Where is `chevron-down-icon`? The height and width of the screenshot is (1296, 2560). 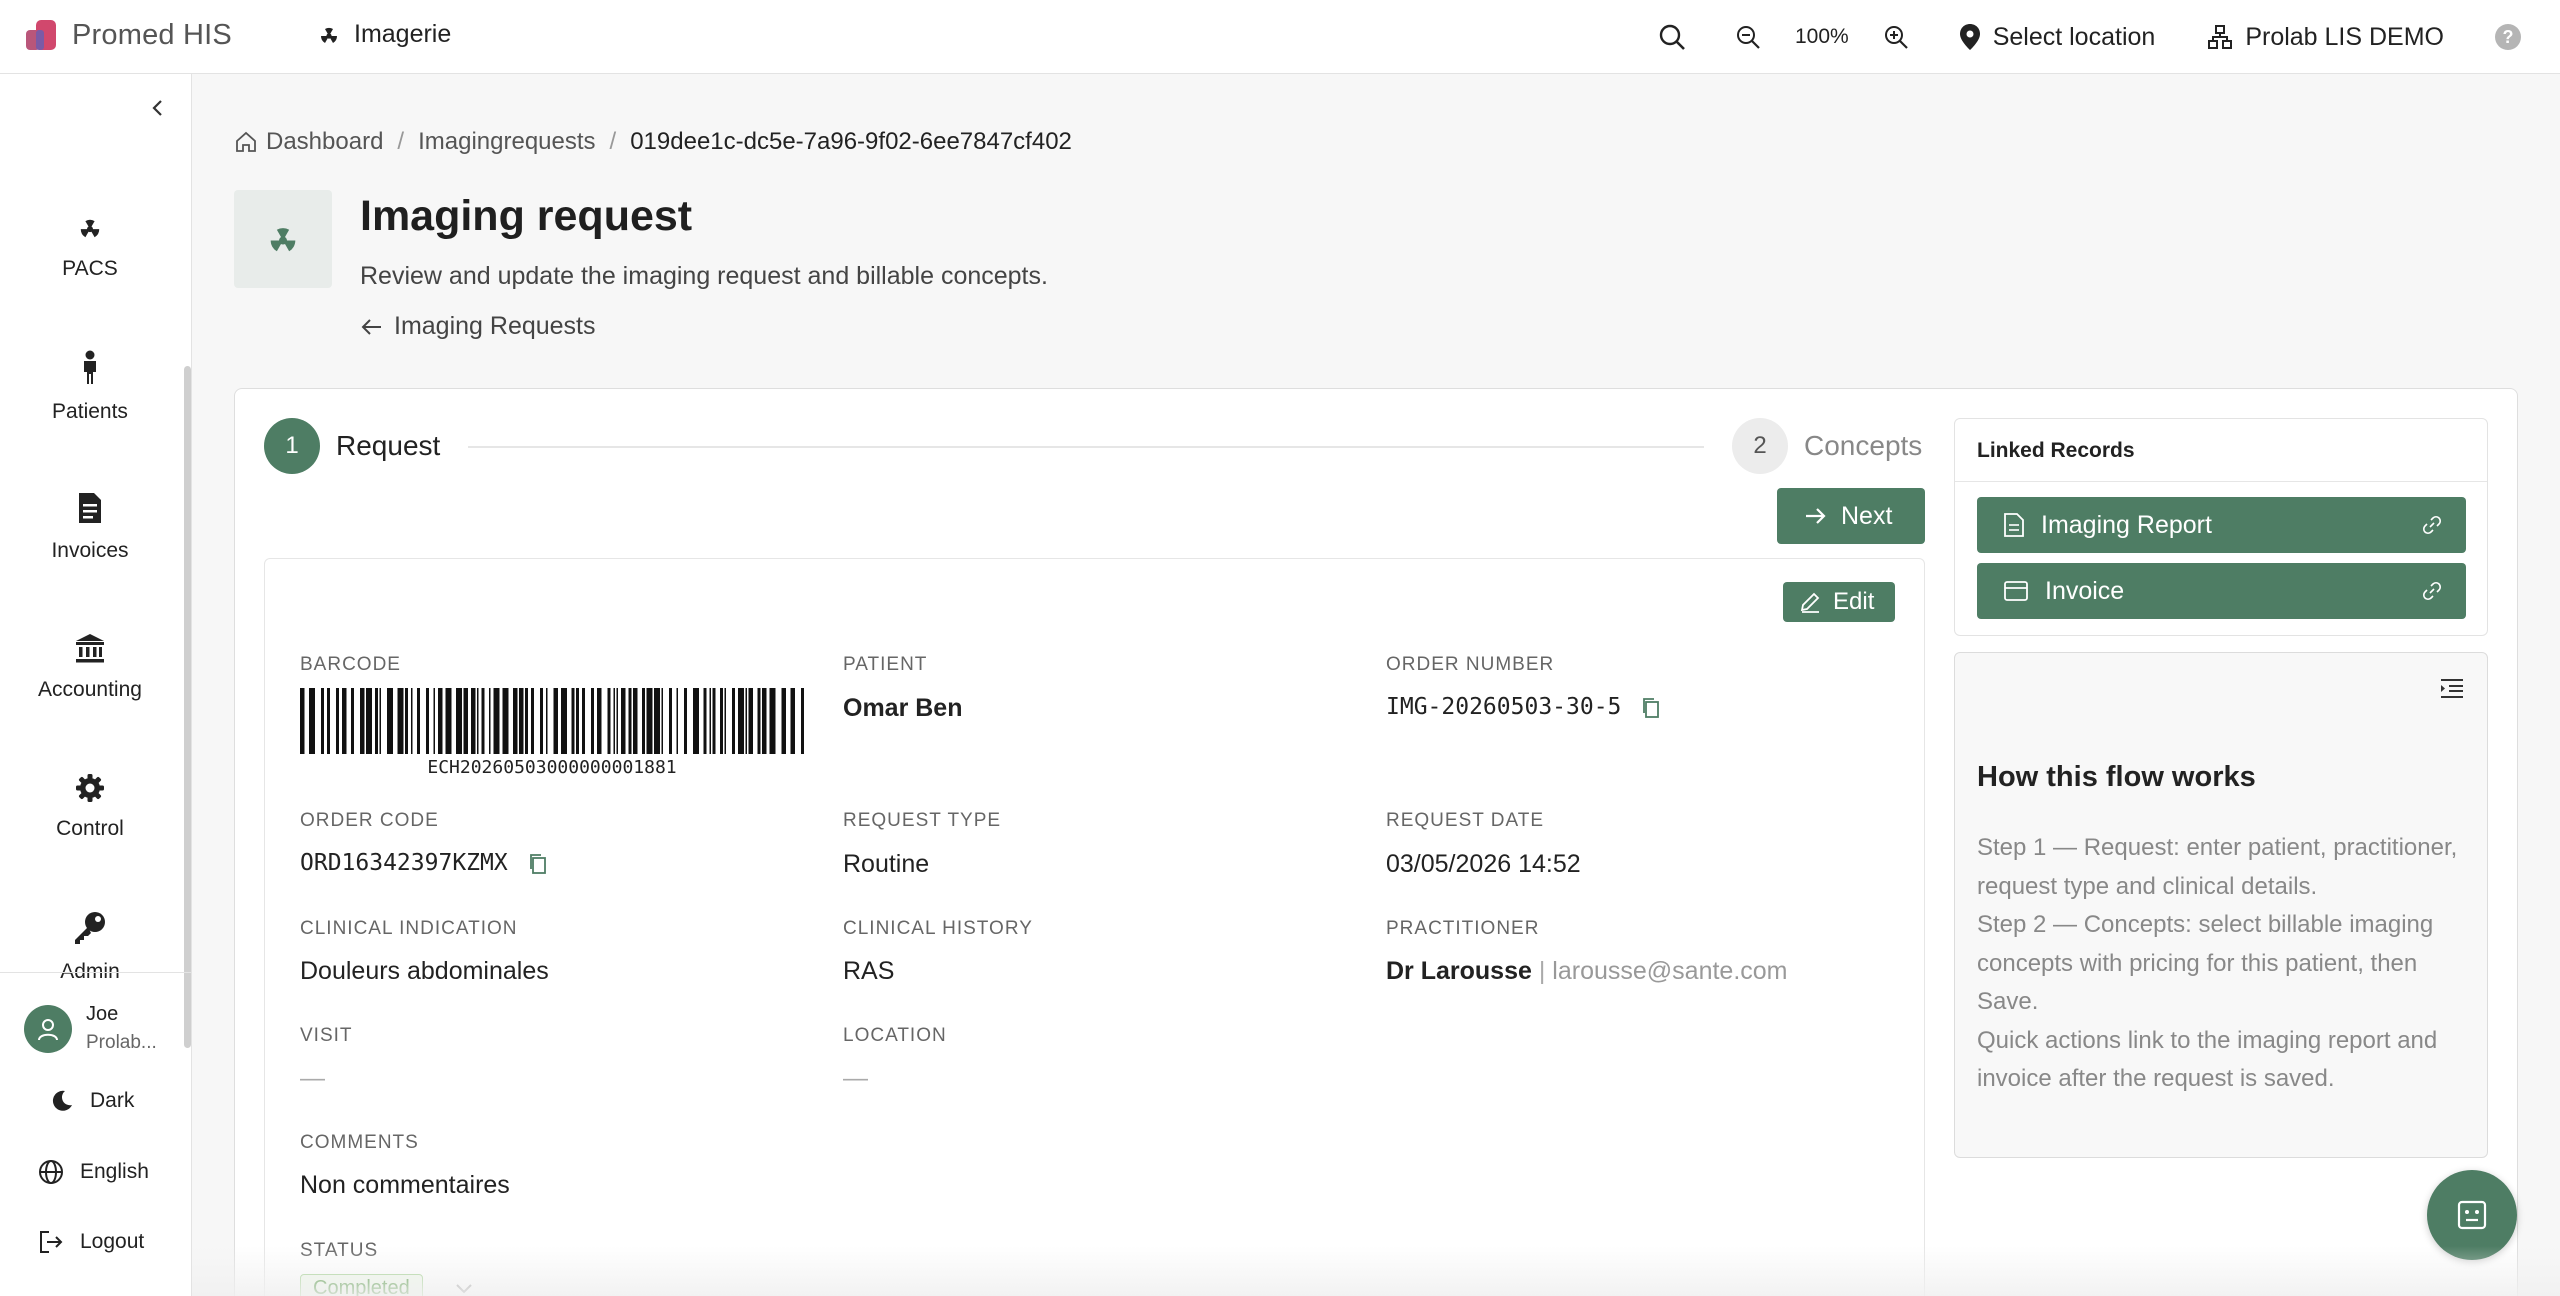 chevron-down-icon is located at coordinates (464, 1289).